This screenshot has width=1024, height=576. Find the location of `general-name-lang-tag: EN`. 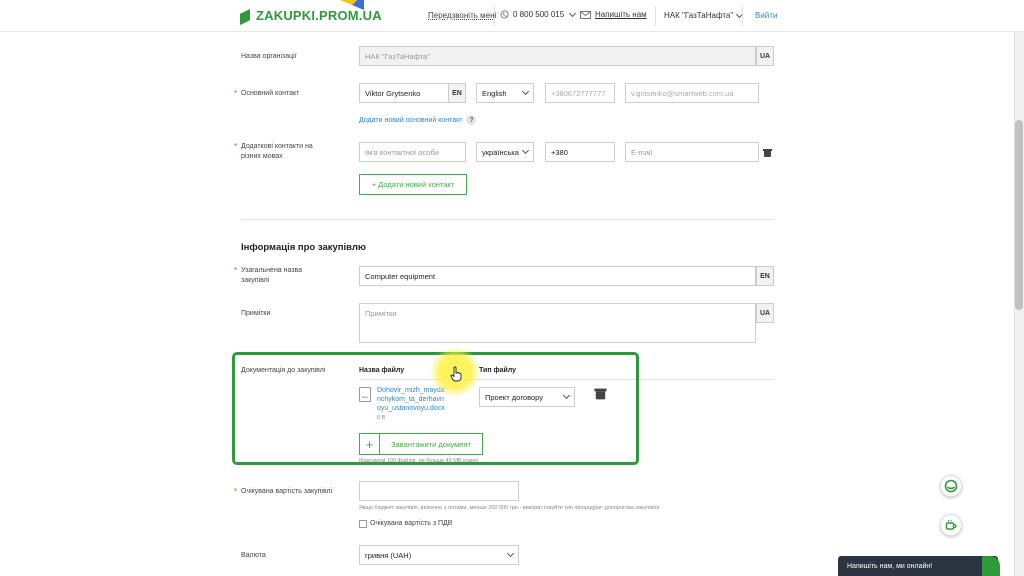

general-name-lang-tag: EN is located at coordinates (765, 276).